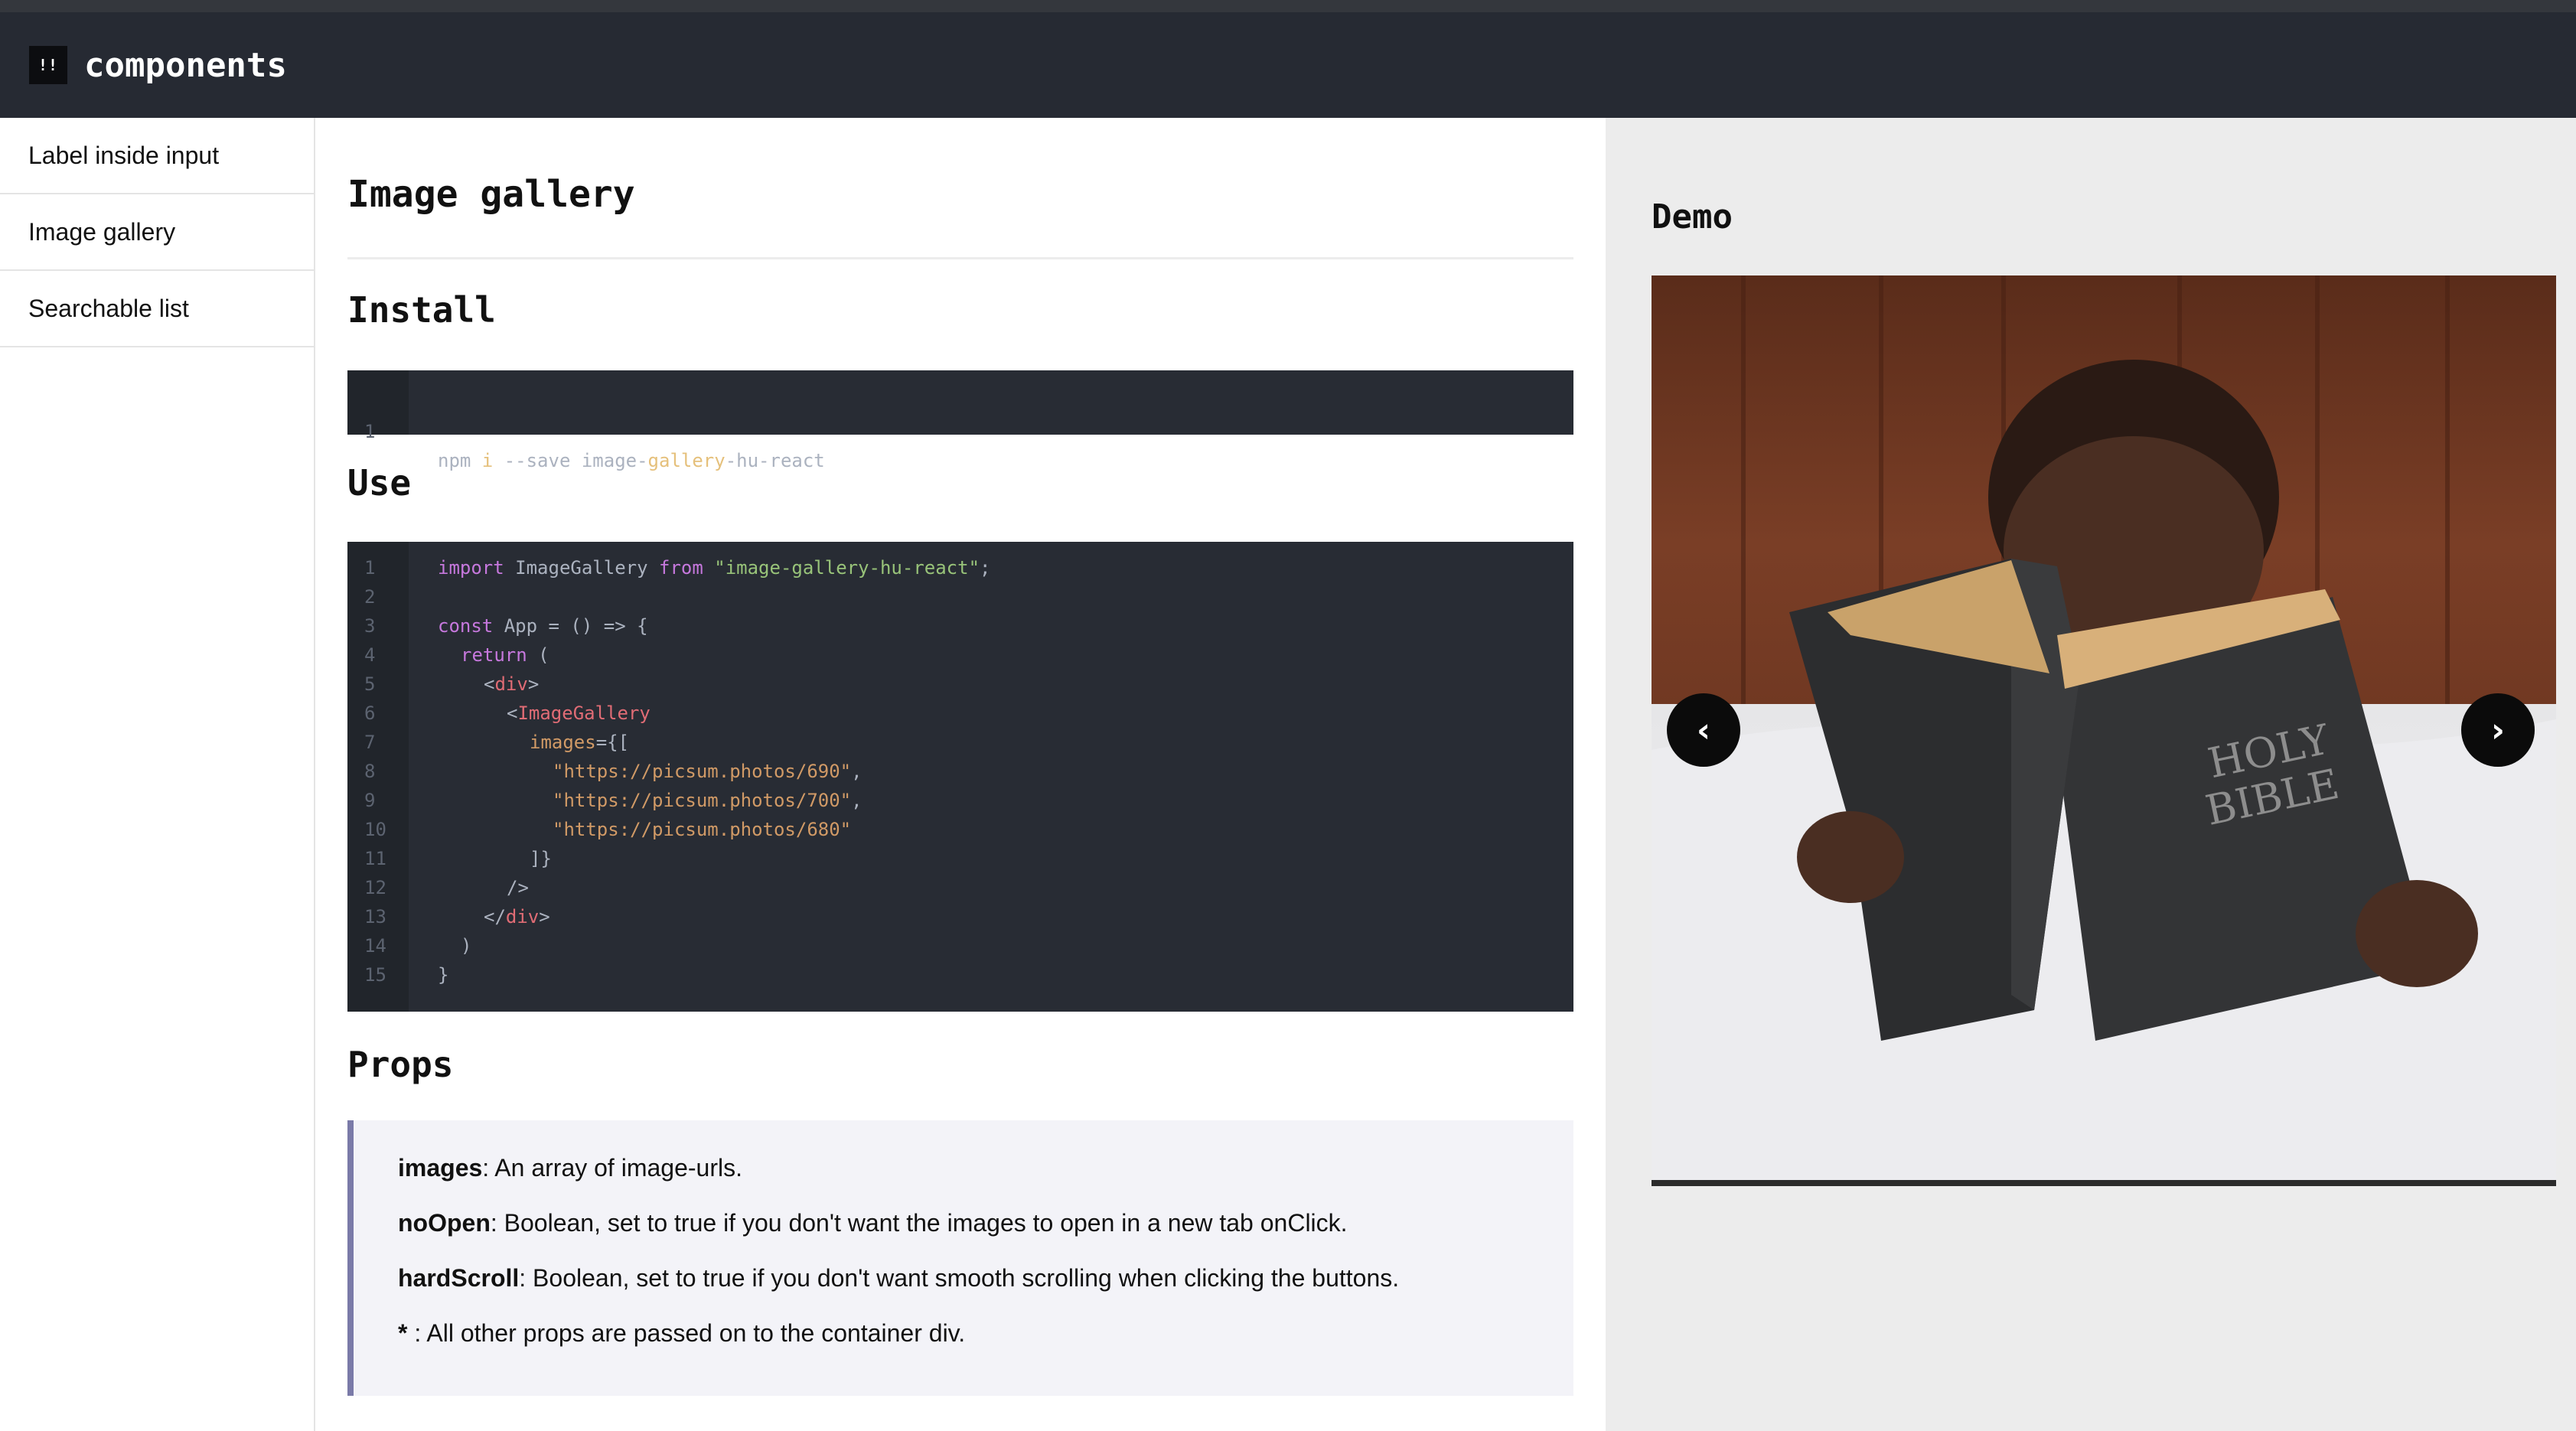 This screenshot has height=1431, width=2576. Describe the element at coordinates (443, 975) in the screenshot. I see `code-text: }` at that location.